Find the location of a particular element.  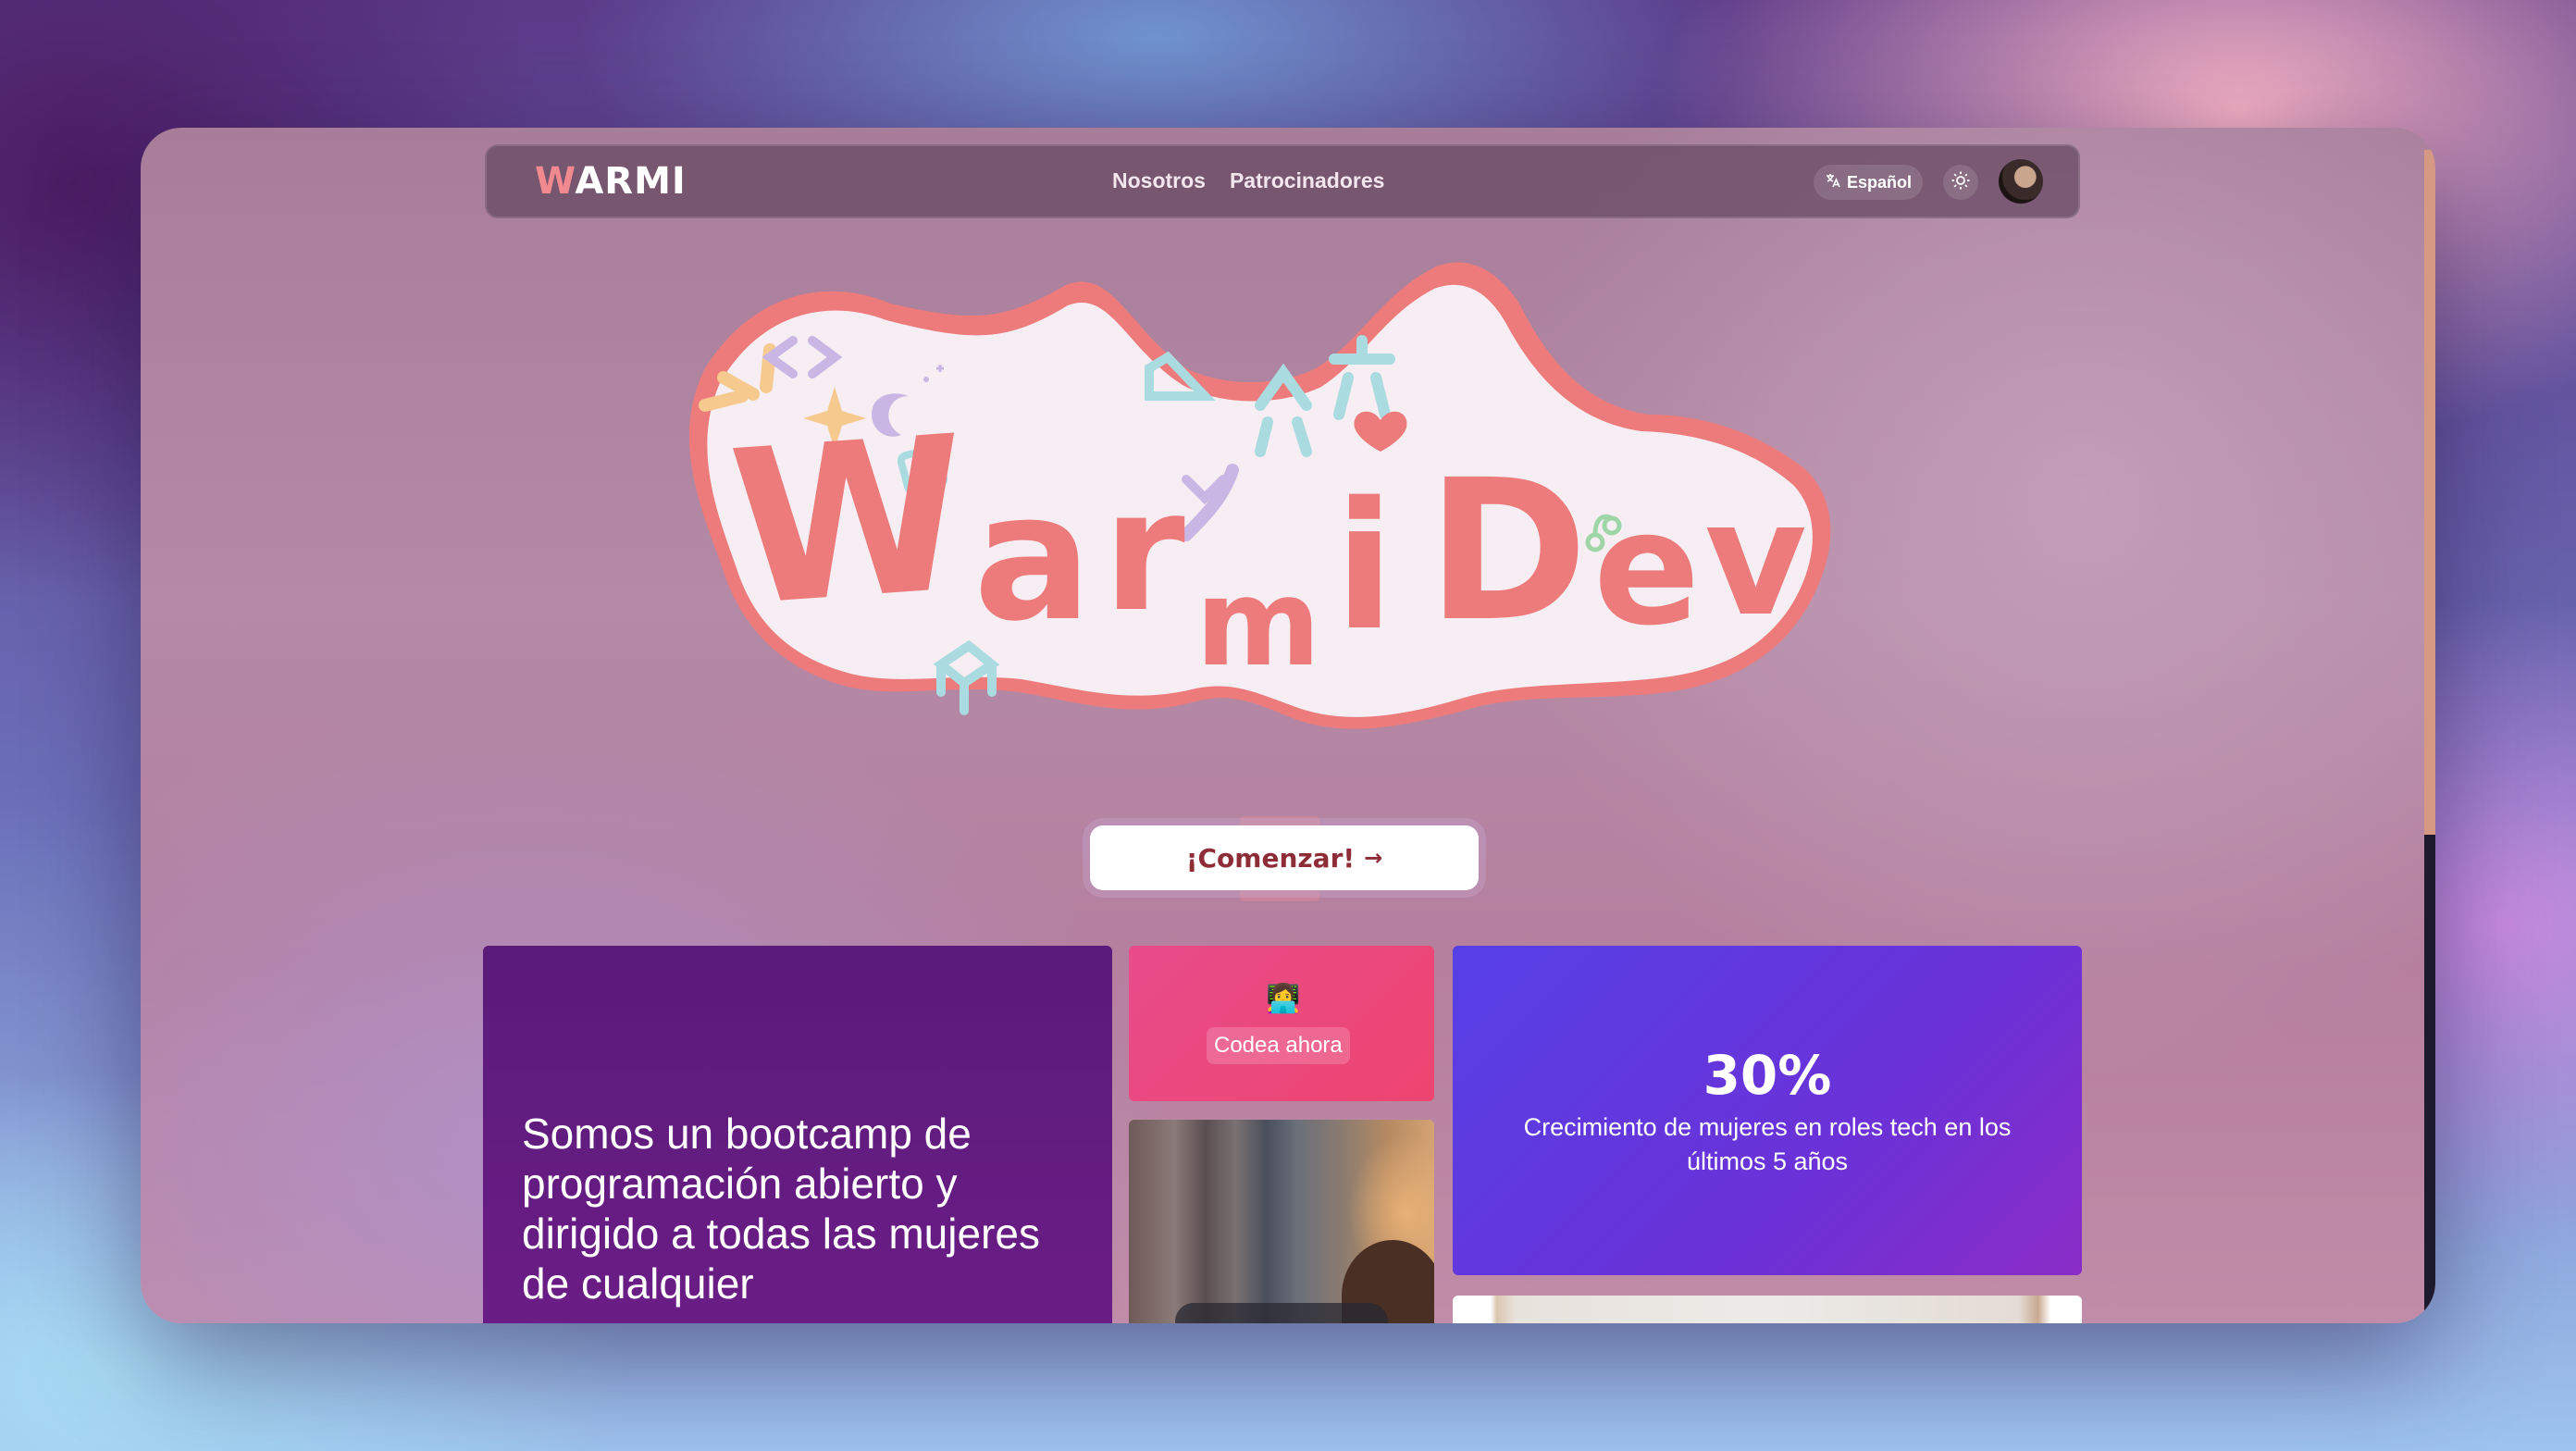

svg-text: a is located at coordinates (1032, 557).